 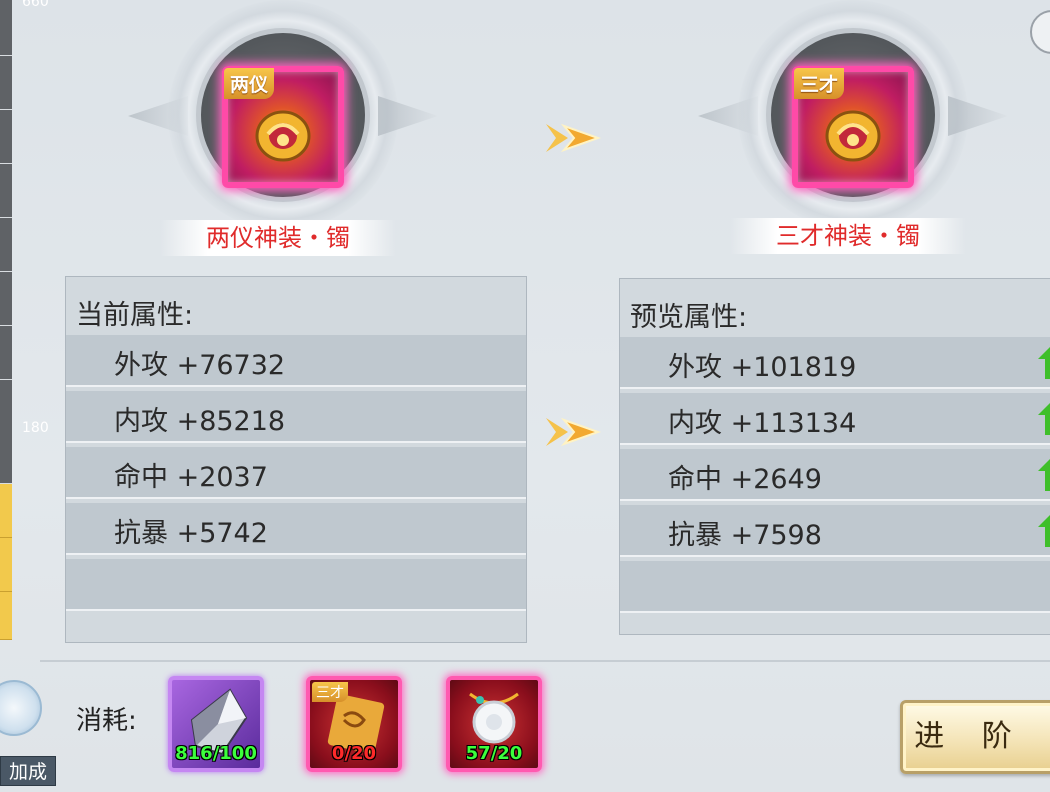 I want to click on attribute-text: 抗暴 +7598, so click(x=745, y=535).